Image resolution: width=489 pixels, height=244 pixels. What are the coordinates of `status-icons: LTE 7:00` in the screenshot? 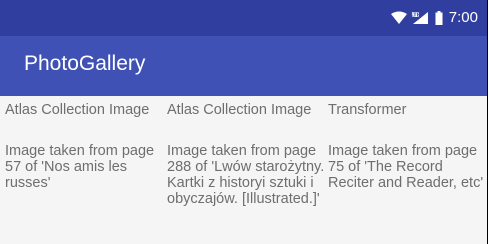 It's located at (434, 17).